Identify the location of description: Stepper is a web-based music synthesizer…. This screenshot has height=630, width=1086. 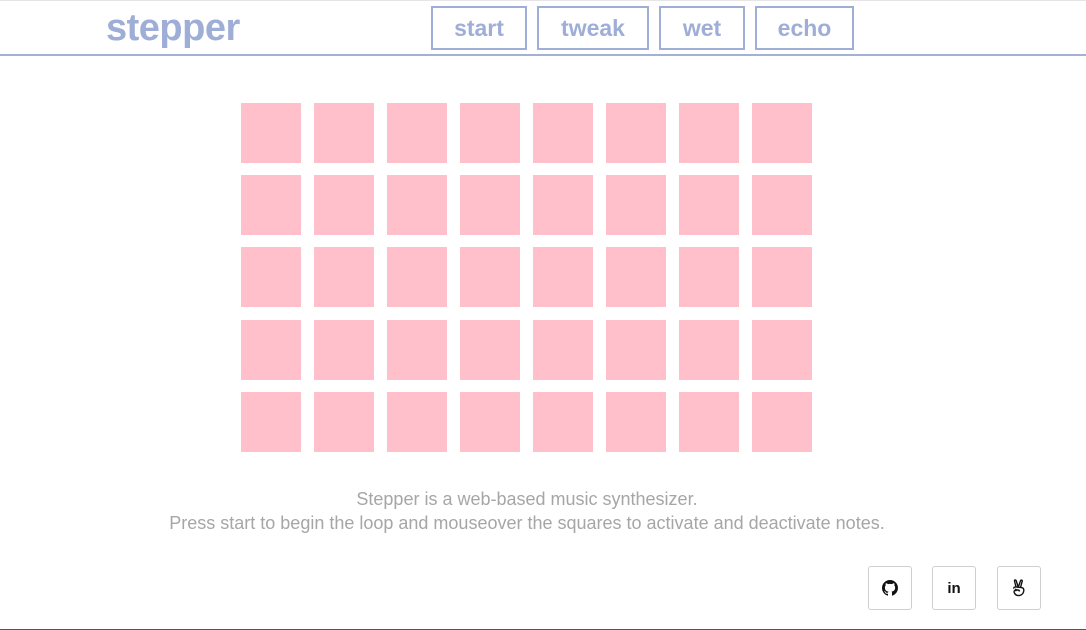
(527, 511).